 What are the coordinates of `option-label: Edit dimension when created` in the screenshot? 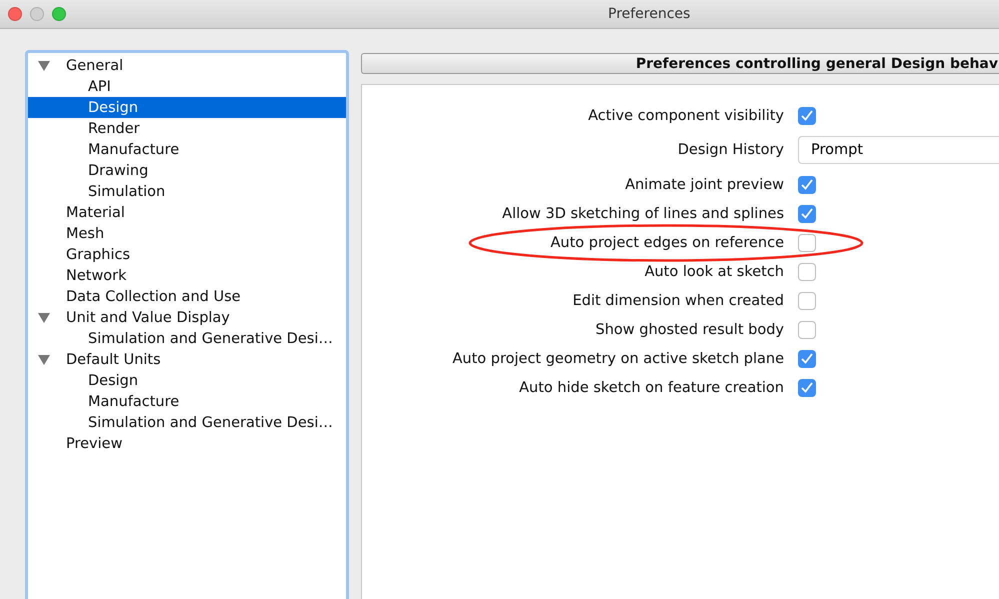 It's located at (678, 300).